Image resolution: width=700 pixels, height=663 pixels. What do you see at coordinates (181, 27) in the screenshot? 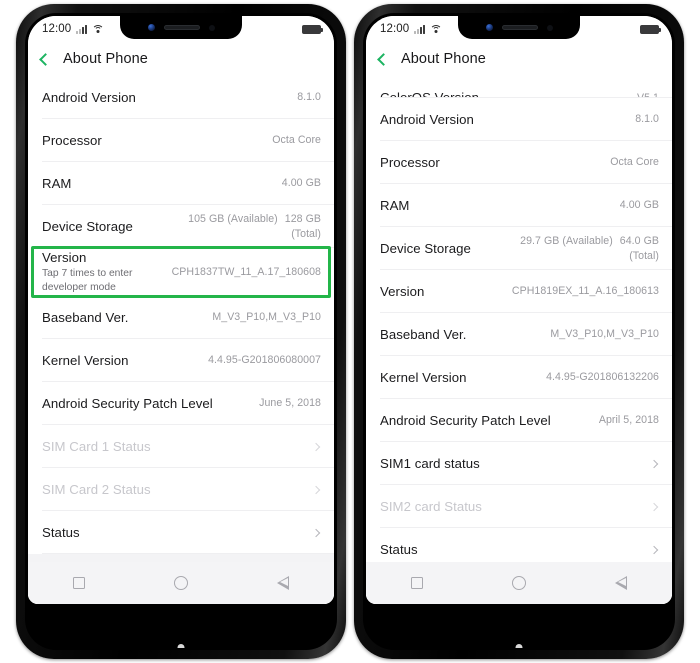
I see `notch-left` at bounding box center [181, 27].